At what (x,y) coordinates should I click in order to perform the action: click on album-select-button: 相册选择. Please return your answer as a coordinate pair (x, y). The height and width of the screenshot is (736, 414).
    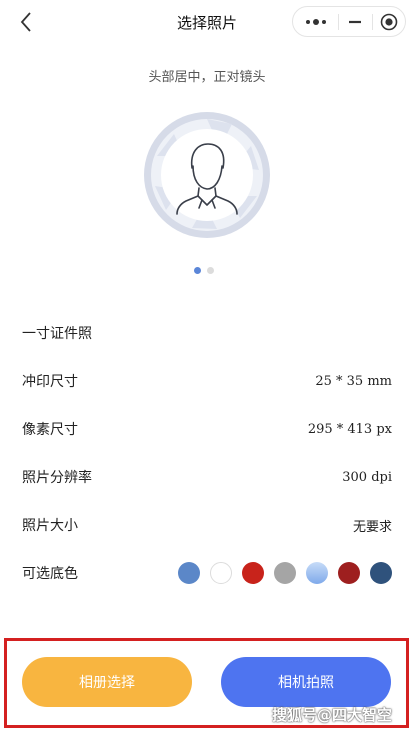
    Looking at the image, I should click on (107, 682).